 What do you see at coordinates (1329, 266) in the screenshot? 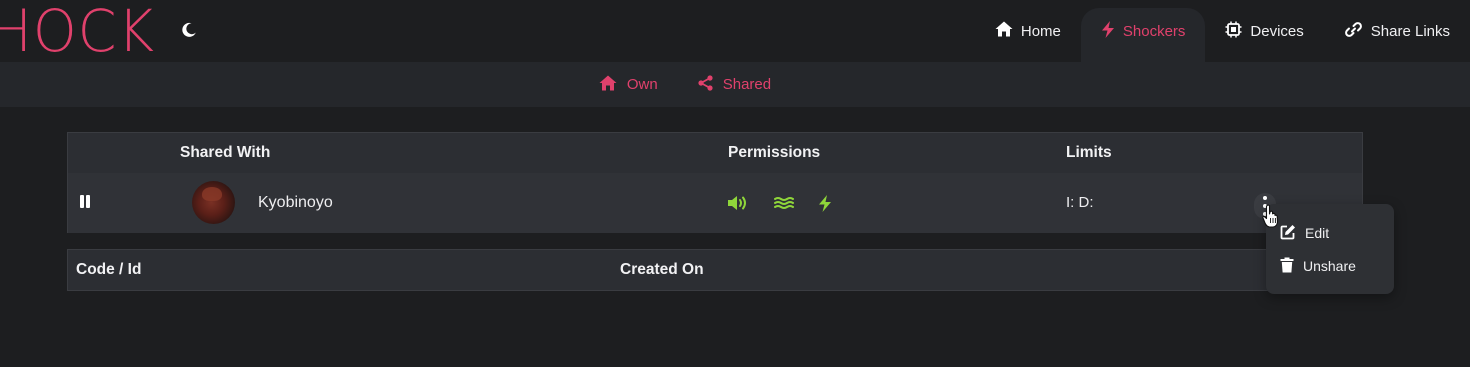
I see `menu-item-unshare-label: Unshare` at bounding box center [1329, 266].